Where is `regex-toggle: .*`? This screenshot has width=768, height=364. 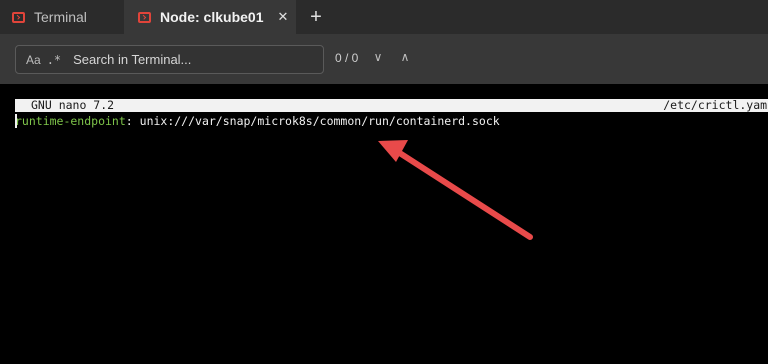 regex-toggle: .* is located at coordinates (54, 60).